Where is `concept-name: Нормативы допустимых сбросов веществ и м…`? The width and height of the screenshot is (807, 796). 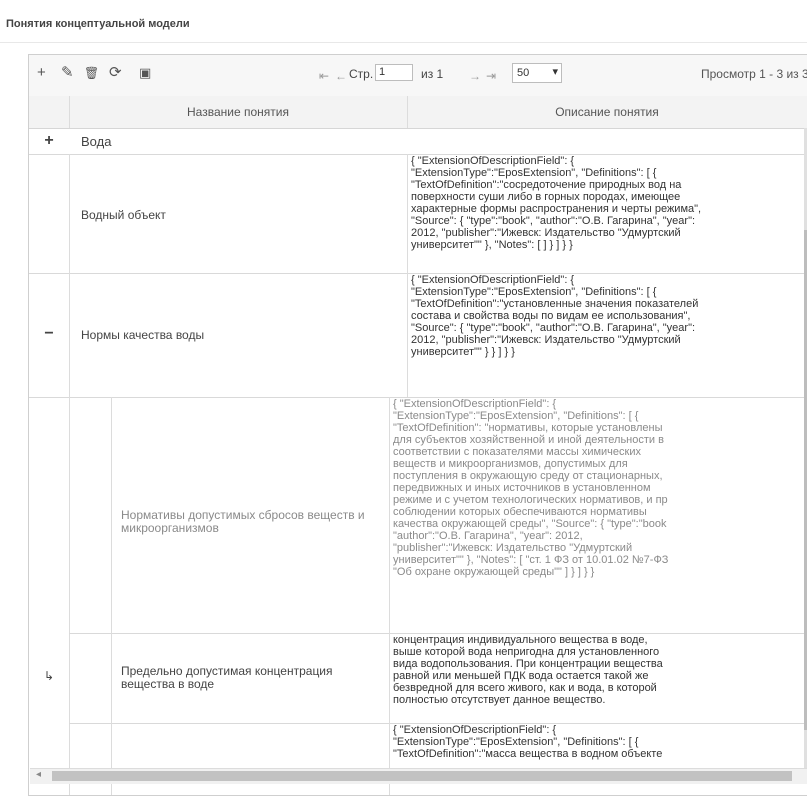
concept-name: Нормативы допустимых сбросов веществ и м… is located at coordinates (243, 521).